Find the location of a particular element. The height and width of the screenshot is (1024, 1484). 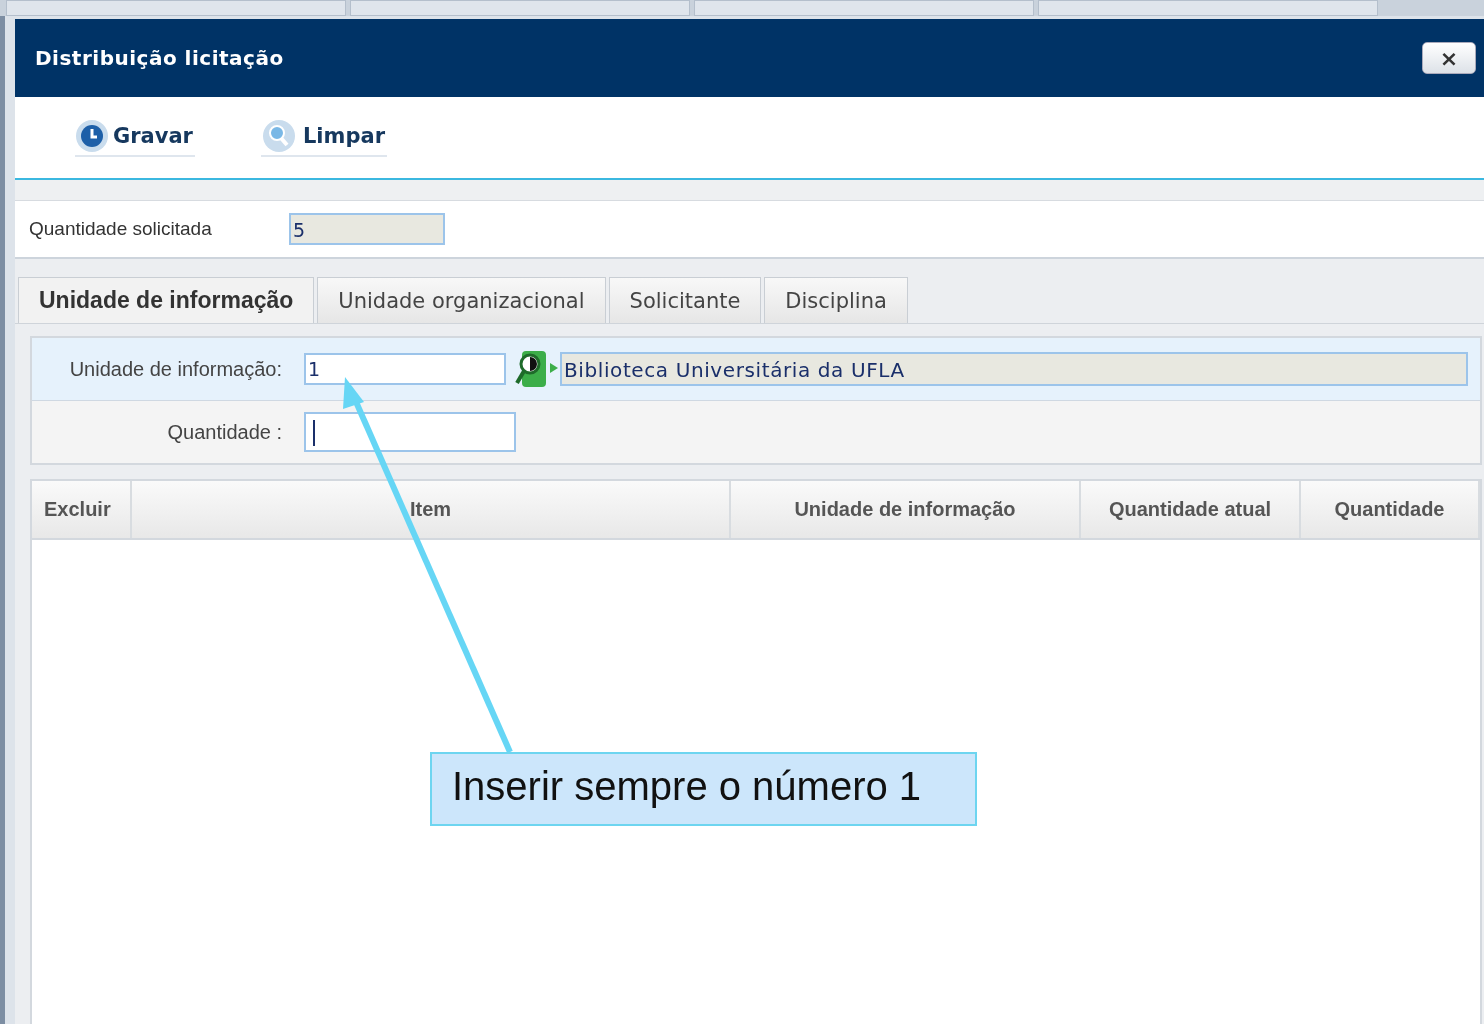

field-label: Unidade de informação: is located at coordinates (175, 369).